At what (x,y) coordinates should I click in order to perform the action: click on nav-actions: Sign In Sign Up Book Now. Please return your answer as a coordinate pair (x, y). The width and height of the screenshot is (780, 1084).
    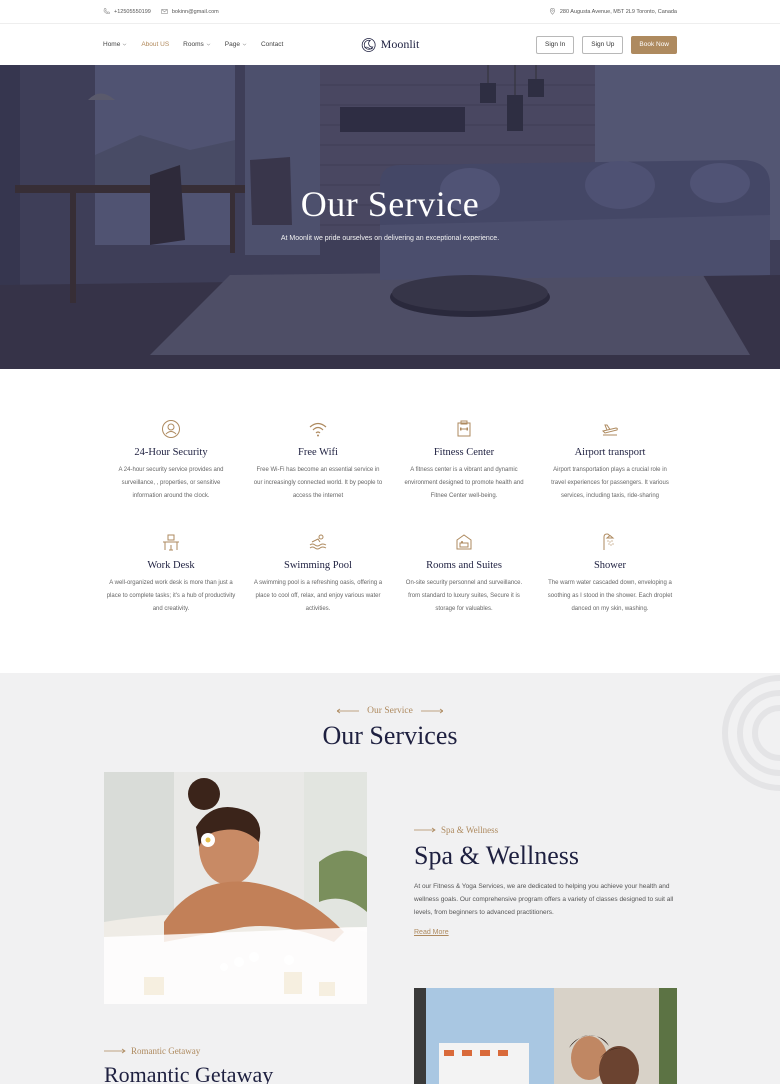
    Looking at the image, I should click on (606, 44).